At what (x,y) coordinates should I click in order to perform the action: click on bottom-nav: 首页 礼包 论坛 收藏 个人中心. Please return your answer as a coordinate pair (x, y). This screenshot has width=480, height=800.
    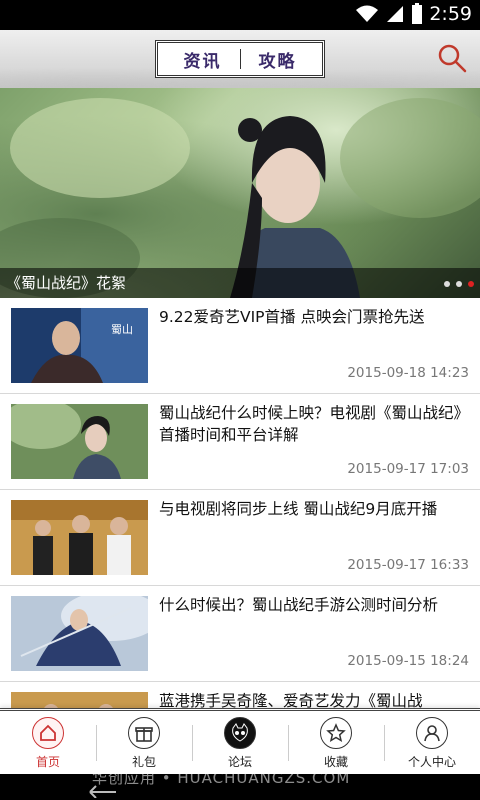
    Looking at the image, I should click on (240, 741).